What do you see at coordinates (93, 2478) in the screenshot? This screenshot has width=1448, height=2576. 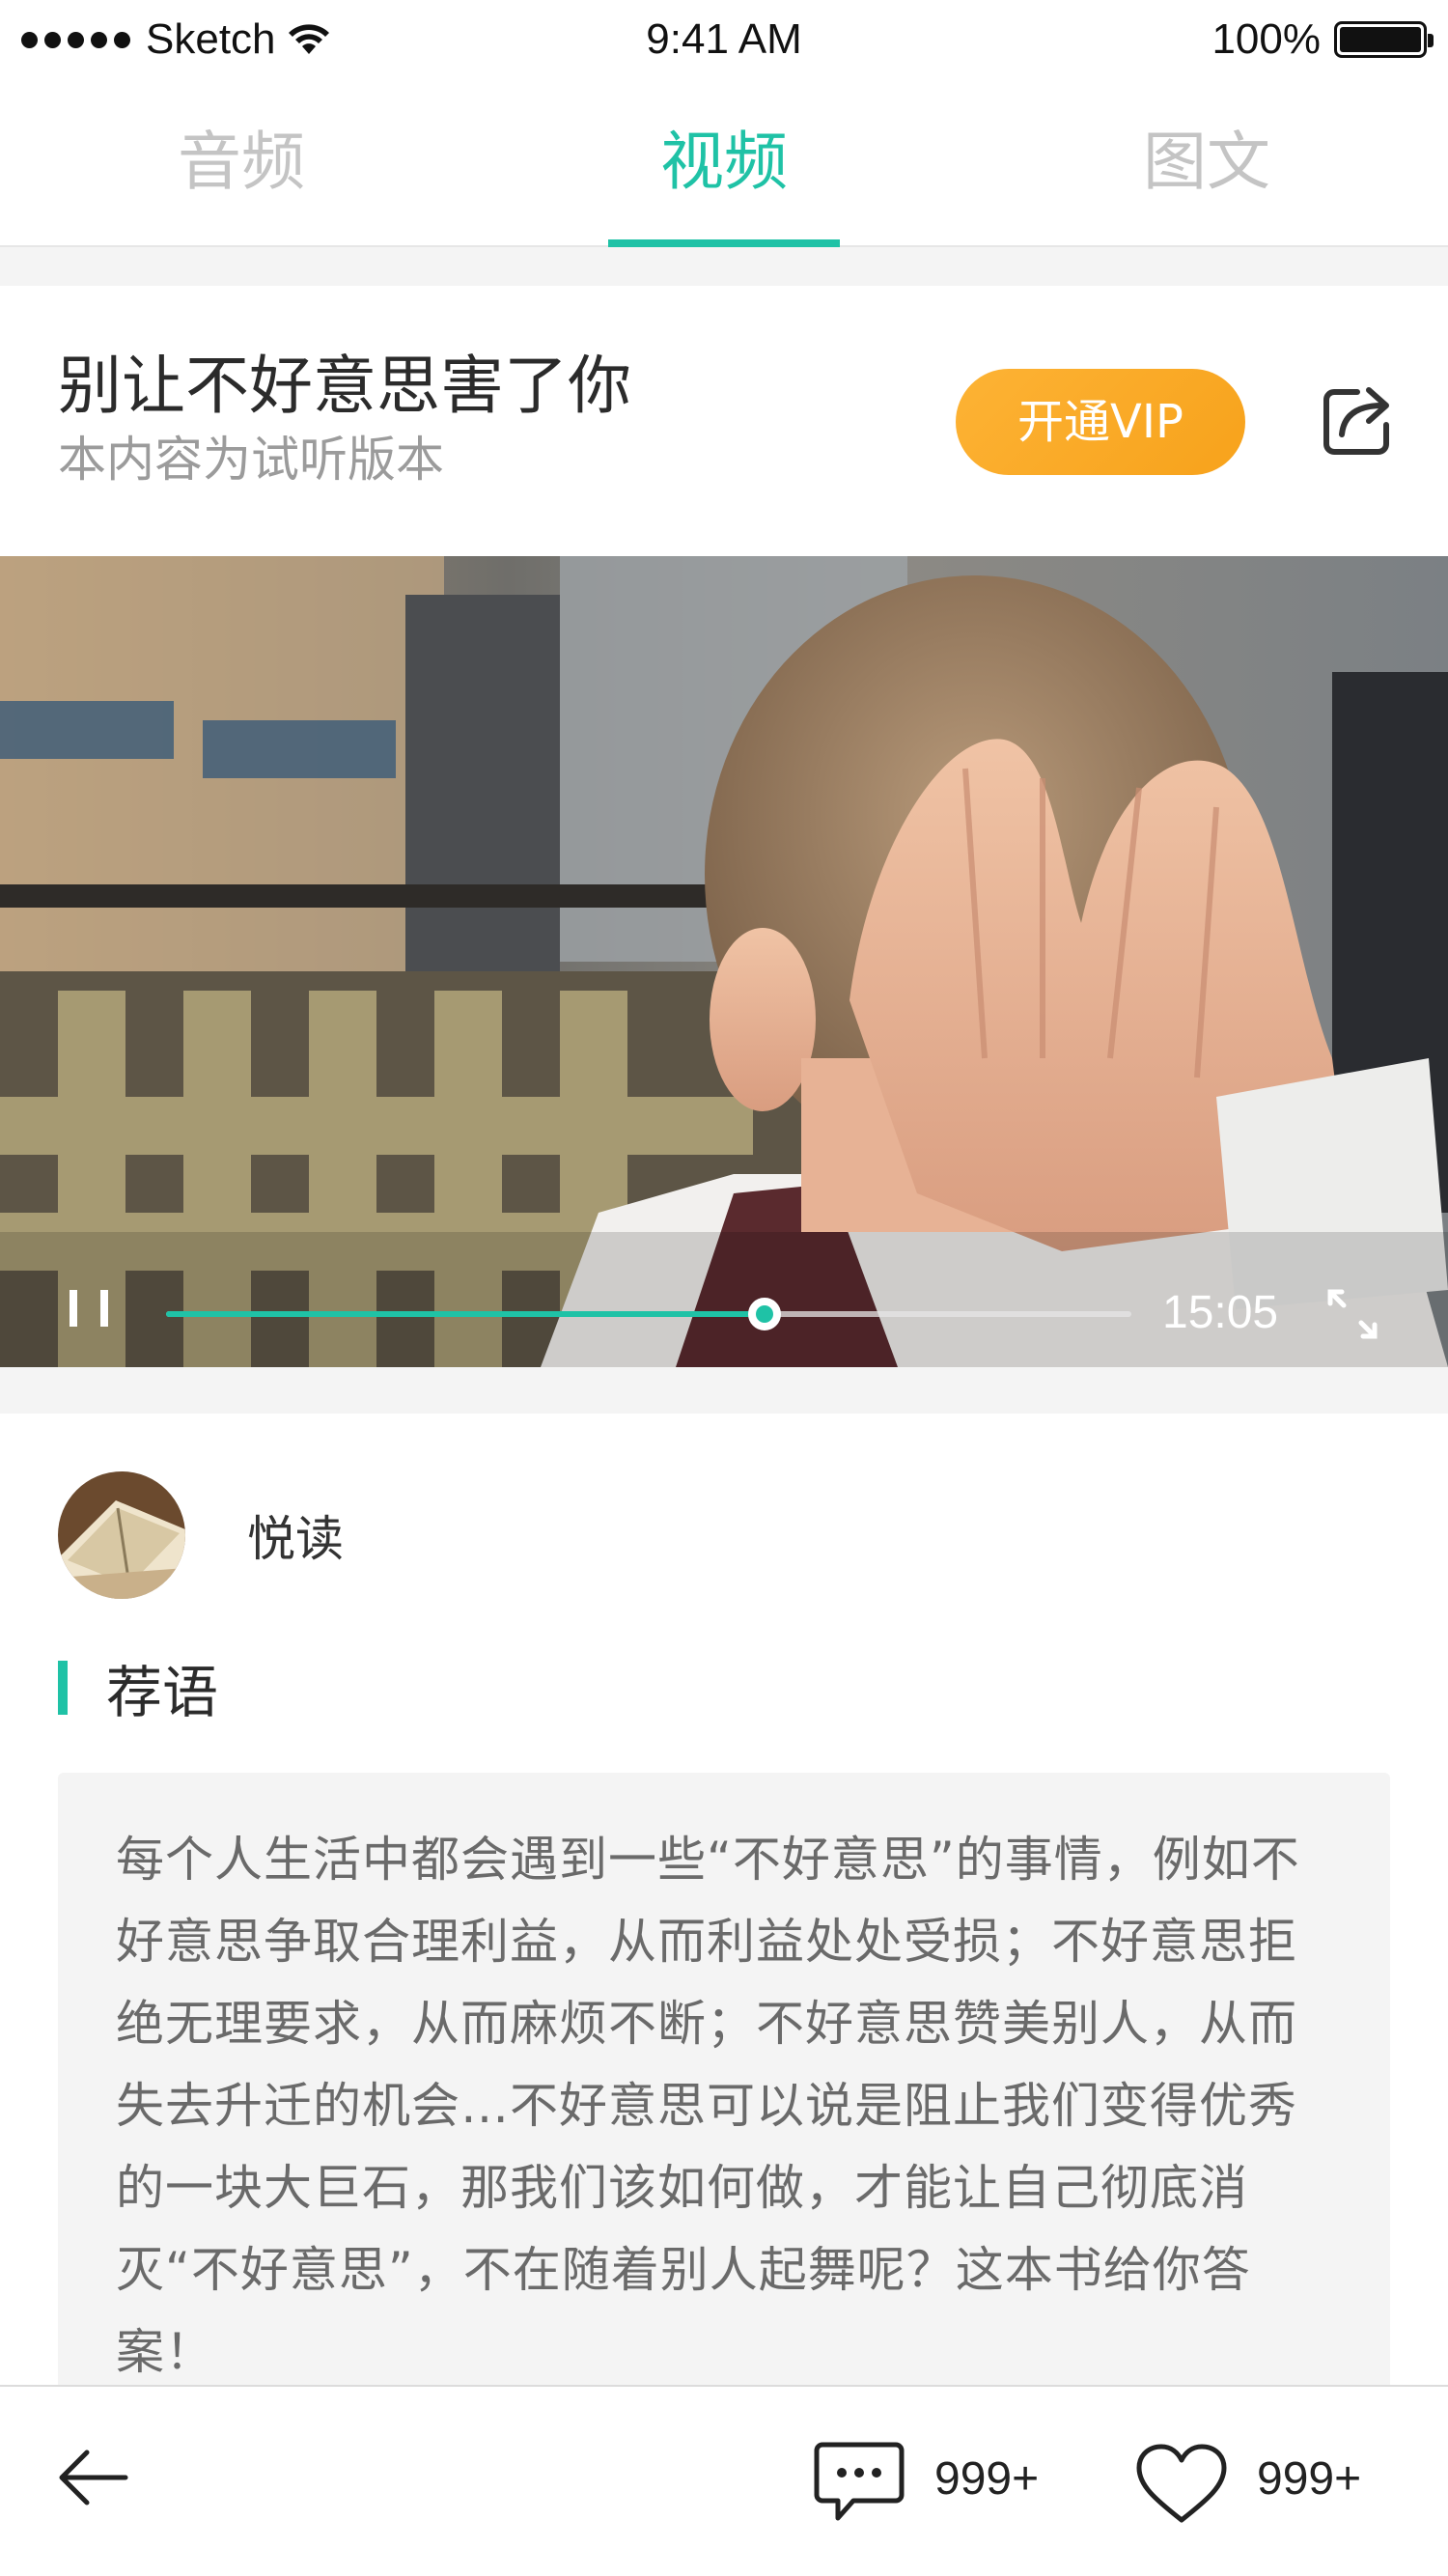 I see `back-arrow-icon` at bounding box center [93, 2478].